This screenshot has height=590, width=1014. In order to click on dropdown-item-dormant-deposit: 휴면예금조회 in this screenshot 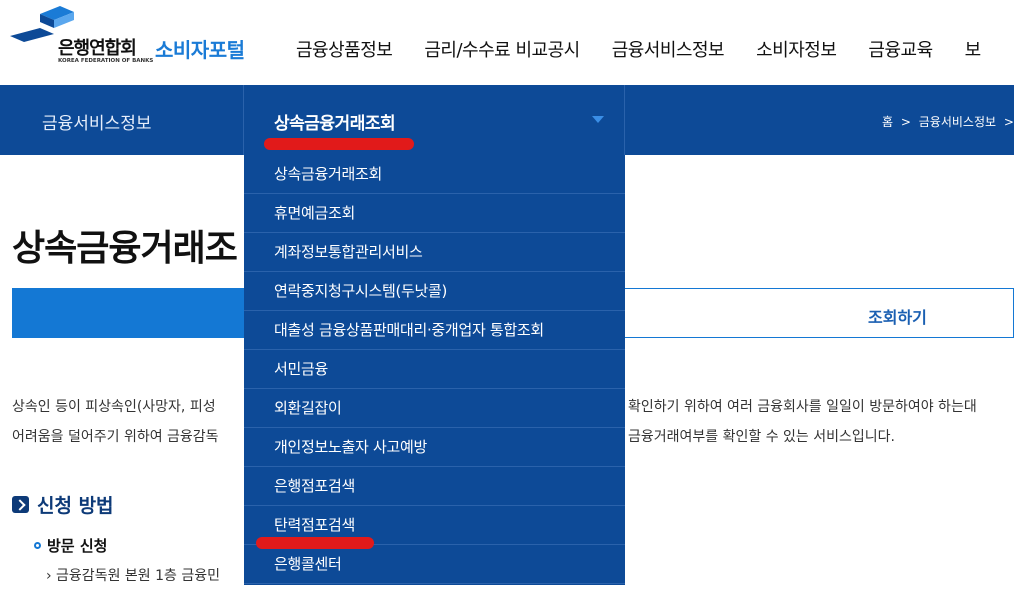, I will do `click(434, 213)`.